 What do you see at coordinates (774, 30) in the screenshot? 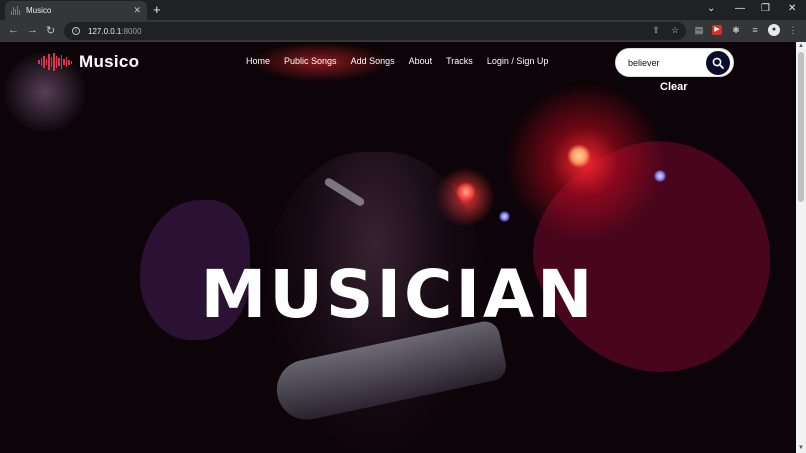
I see `profile-avatar: ●` at bounding box center [774, 30].